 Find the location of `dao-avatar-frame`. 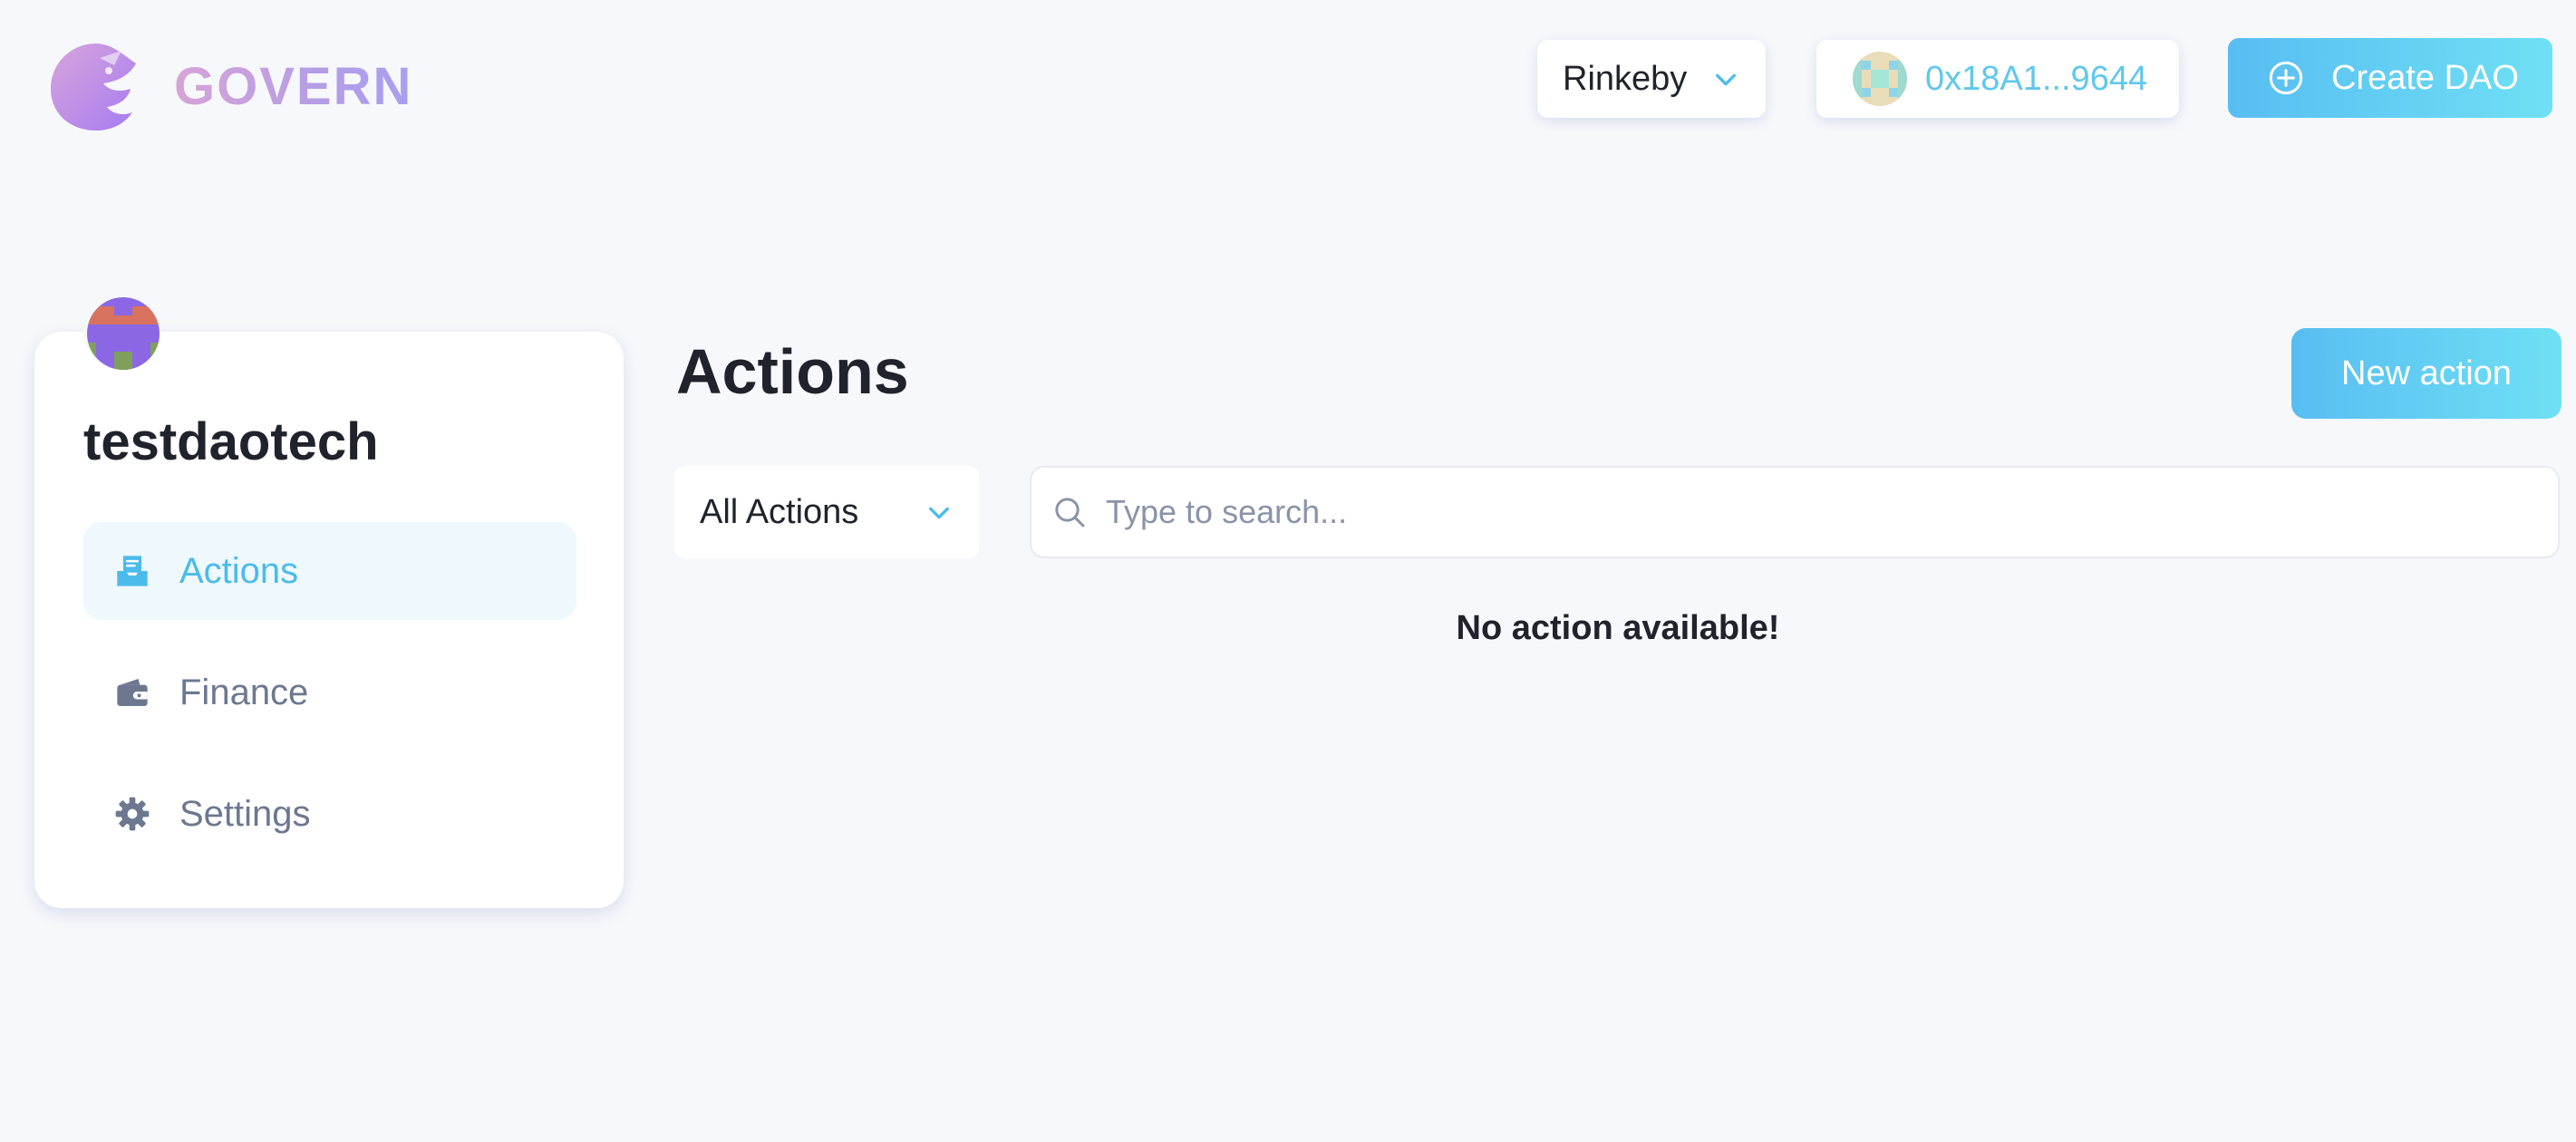

dao-avatar-frame is located at coordinates (121, 332).